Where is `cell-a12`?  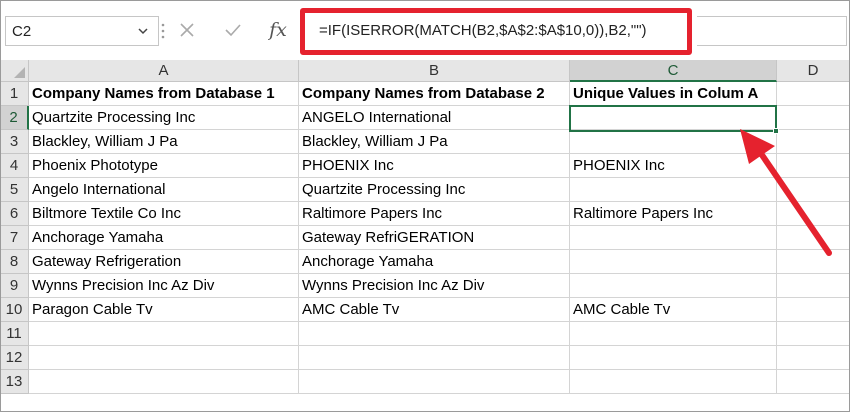
cell-a12 is located at coordinates (164, 358).